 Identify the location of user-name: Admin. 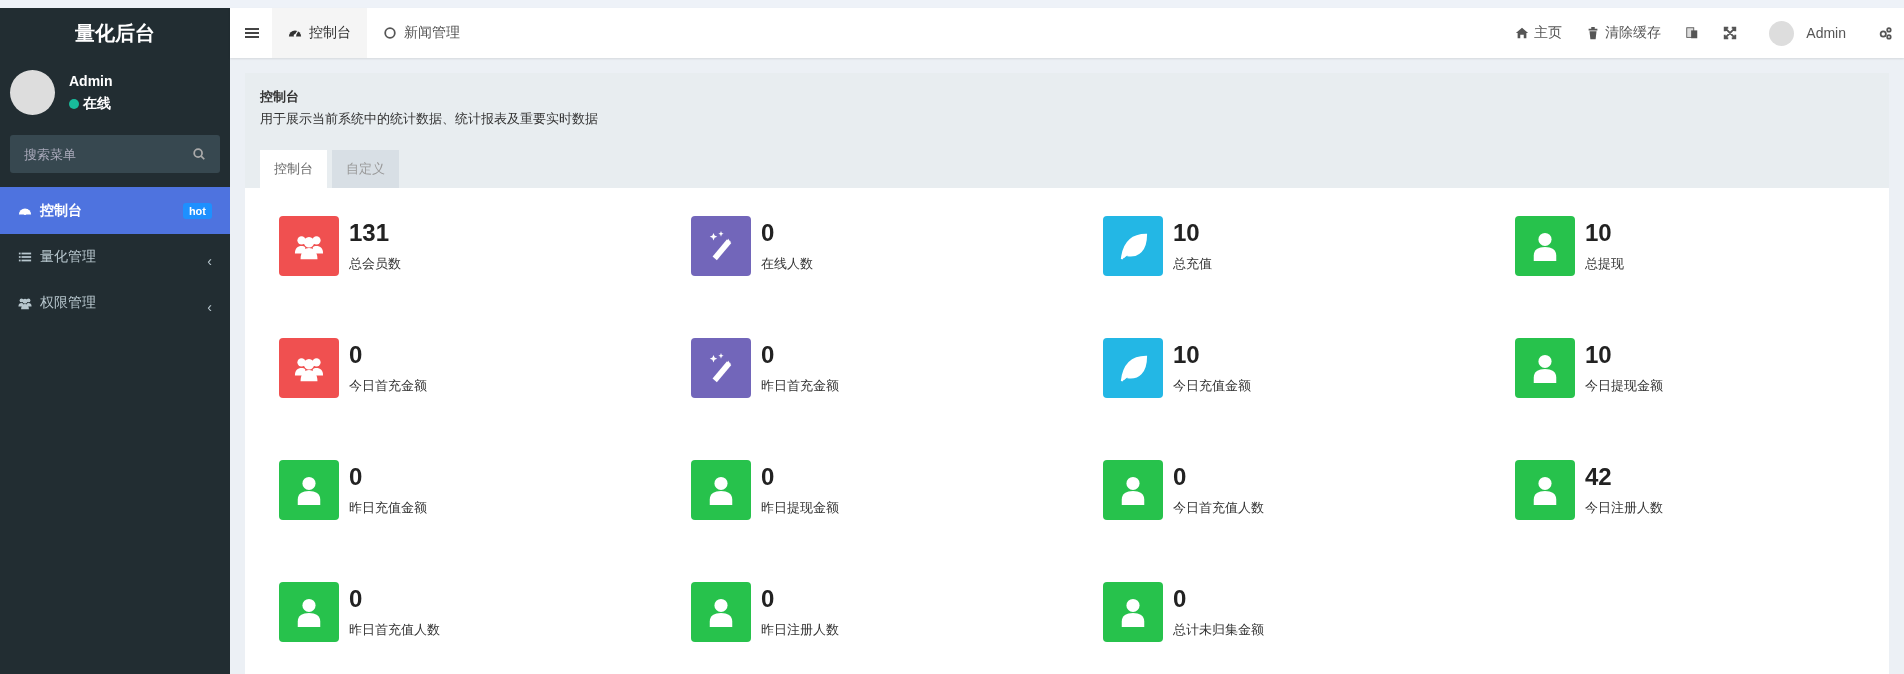
(91, 80).